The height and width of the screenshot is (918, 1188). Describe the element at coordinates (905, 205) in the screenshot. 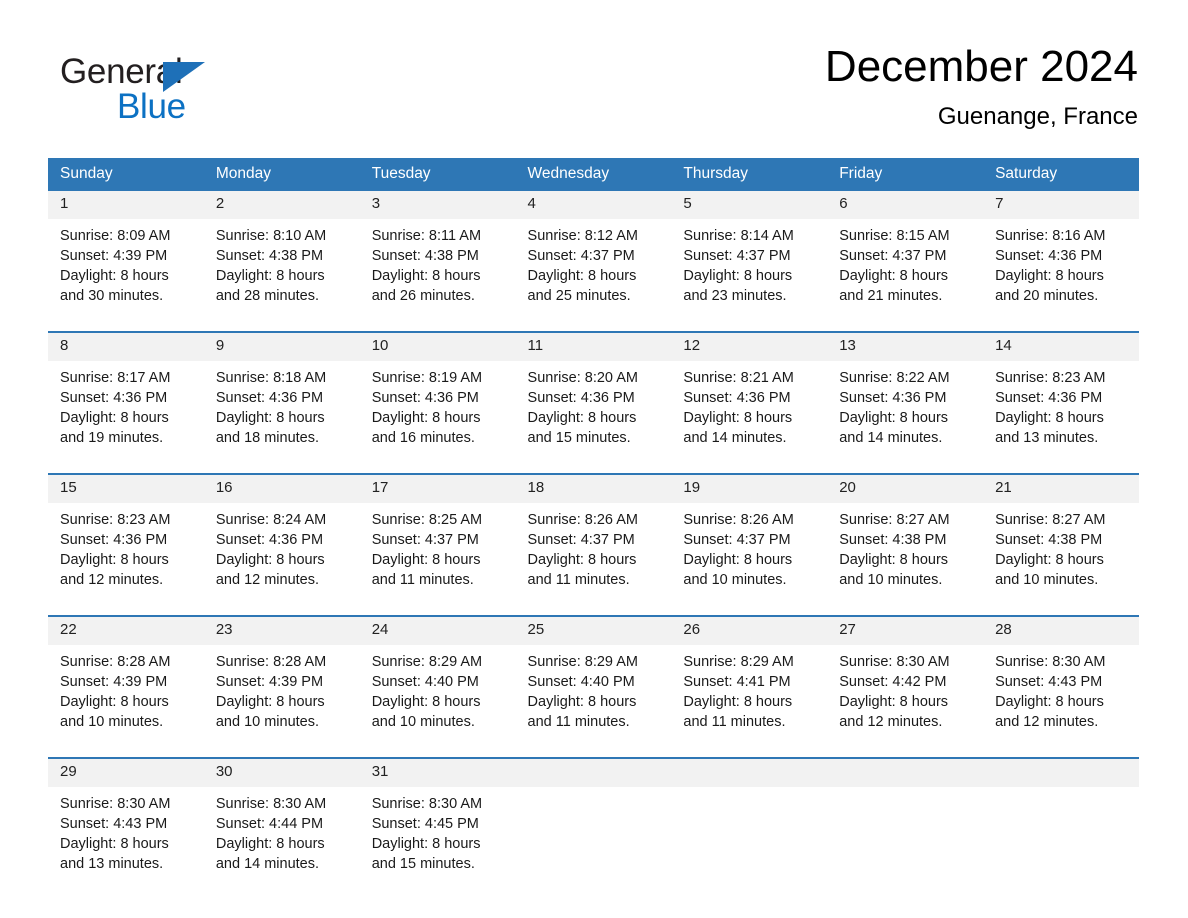

I see `day-number: 6` at that location.